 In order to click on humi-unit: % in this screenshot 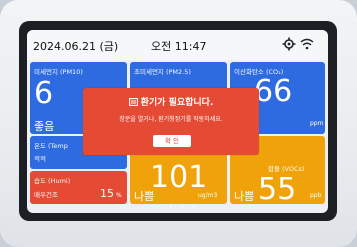, I will do `click(119, 195)`.